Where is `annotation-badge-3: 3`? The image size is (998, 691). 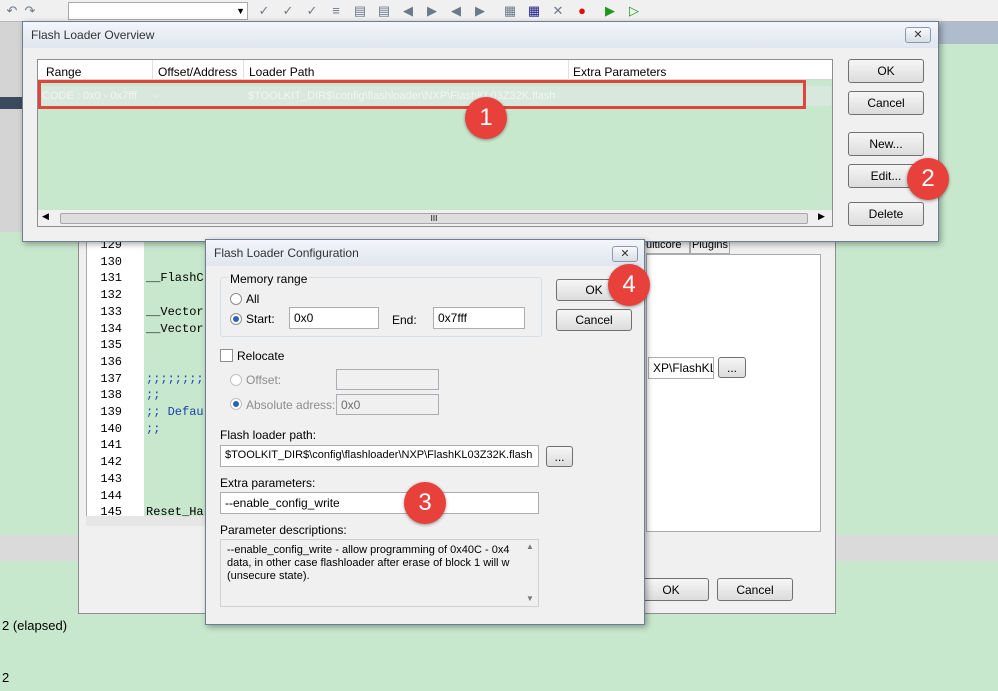 annotation-badge-3: 3 is located at coordinates (425, 503).